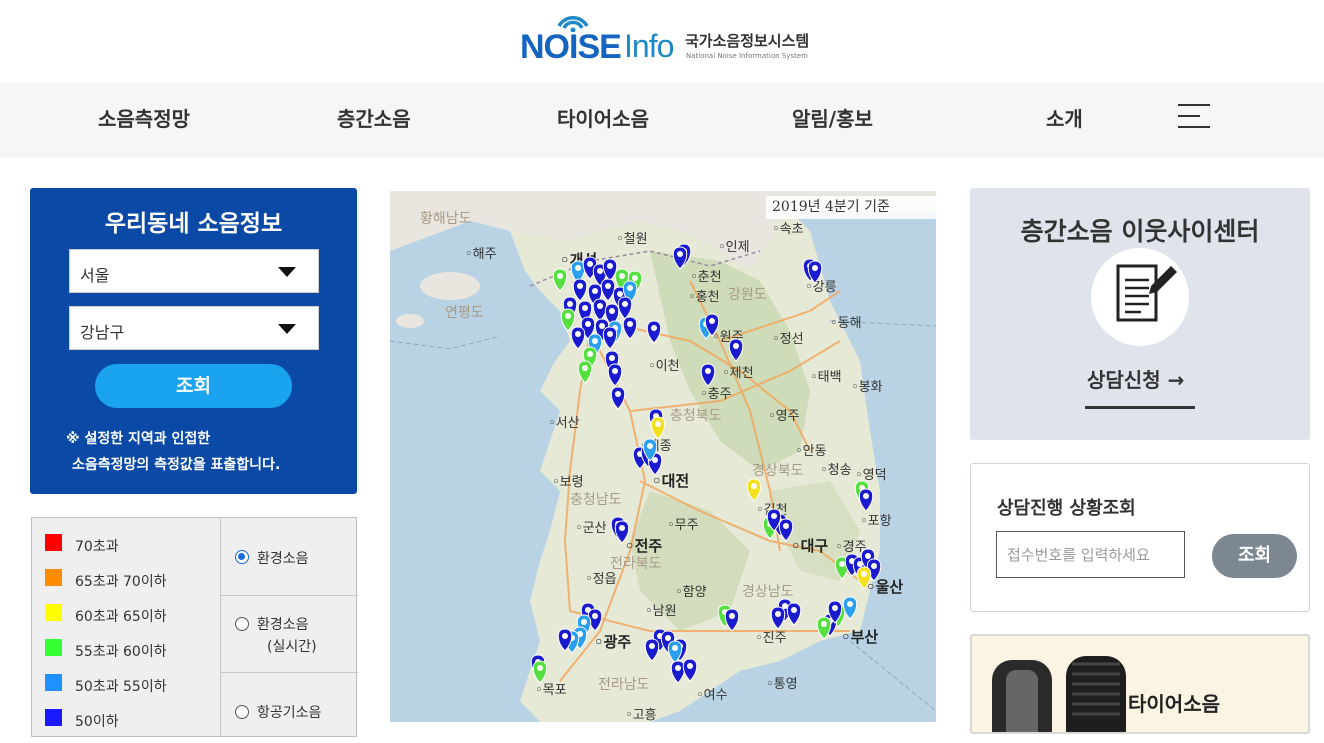  Describe the element at coordinates (564, 423) in the screenshot. I see `map-place-label: ◦서산` at that location.